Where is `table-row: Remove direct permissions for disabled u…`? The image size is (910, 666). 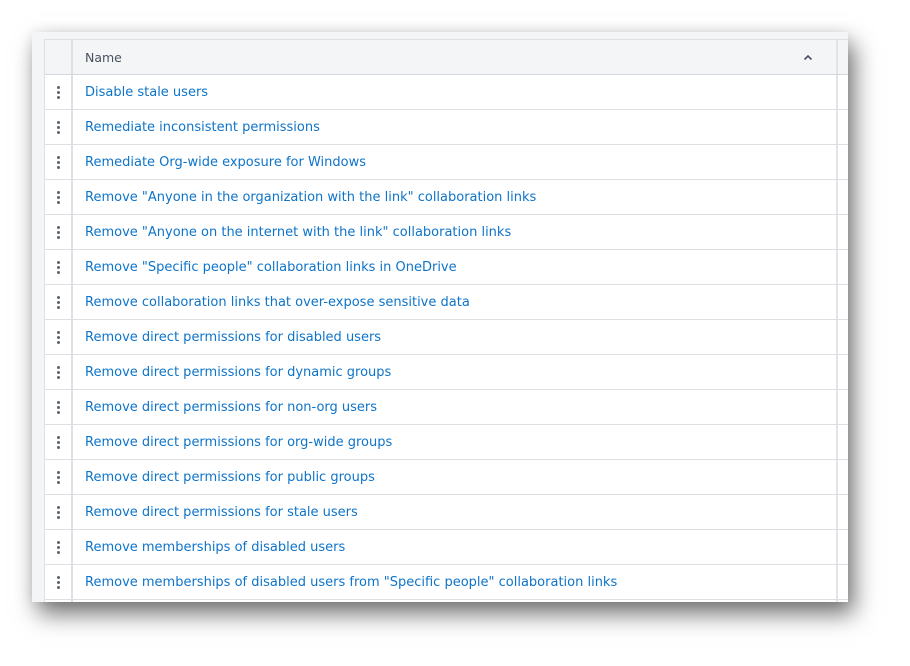 table-row: Remove direct permissions for disabled u… is located at coordinates (446, 337).